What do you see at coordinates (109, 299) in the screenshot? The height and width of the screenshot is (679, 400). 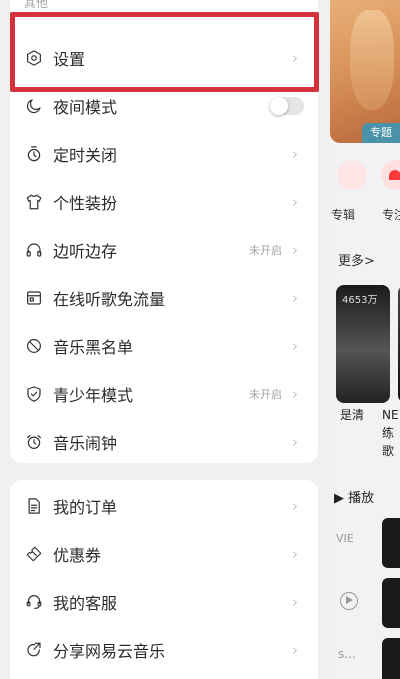 I see `menu-item-label: 在线听歌免流量` at bounding box center [109, 299].